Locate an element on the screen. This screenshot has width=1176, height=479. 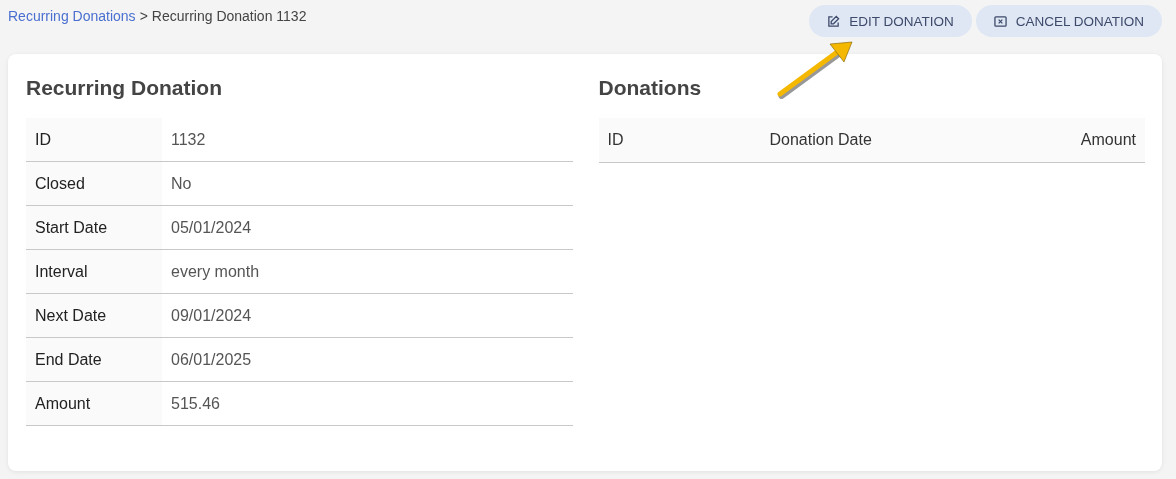
table-cell: Amount is located at coordinates (94, 403).